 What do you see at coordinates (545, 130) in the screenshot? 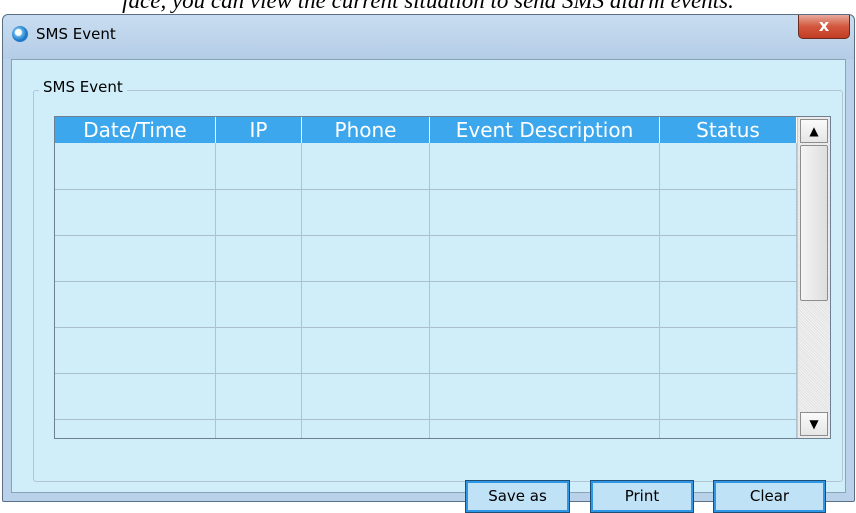
I see `column-header-event-description: Event Description` at bounding box center [545, 130].